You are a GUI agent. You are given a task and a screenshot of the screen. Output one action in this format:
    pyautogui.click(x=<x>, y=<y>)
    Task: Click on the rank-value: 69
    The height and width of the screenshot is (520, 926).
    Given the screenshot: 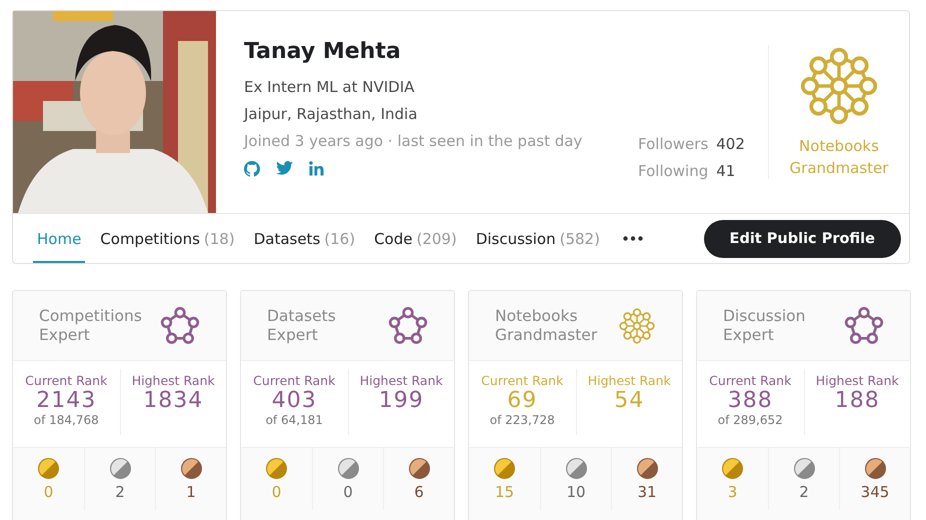 What is the action you would take?
    pyautogui.click(x=522, y=400)
    